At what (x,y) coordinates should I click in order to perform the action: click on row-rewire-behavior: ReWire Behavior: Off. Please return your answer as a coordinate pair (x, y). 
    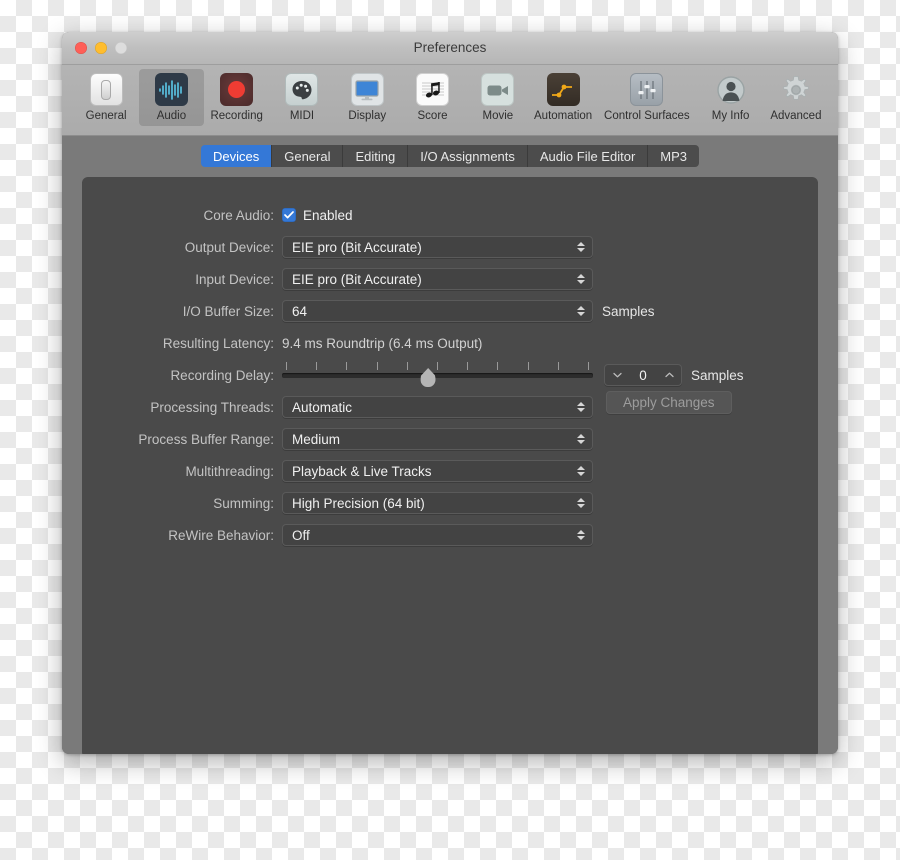
    Looking at the image, I should click on (450, 535).